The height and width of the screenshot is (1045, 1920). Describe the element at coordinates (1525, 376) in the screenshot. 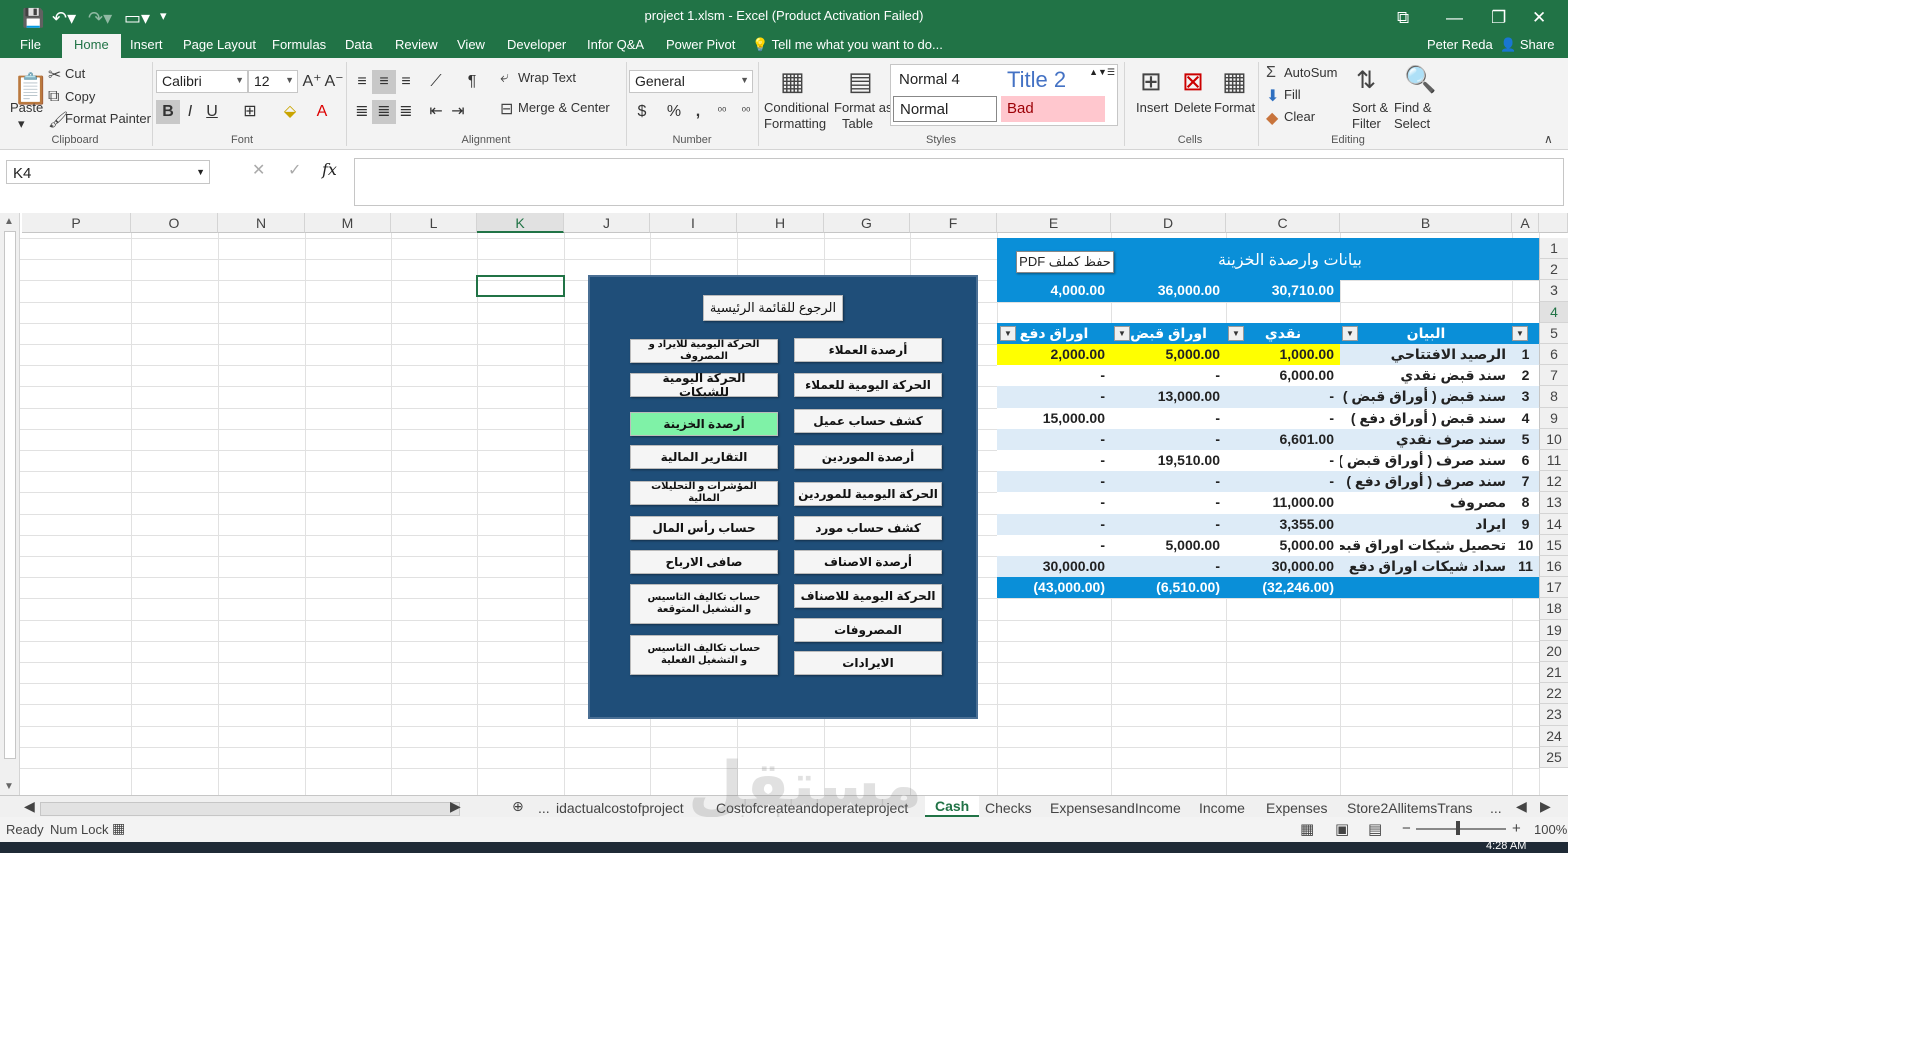

I see `cell-a7: 2` at that location.